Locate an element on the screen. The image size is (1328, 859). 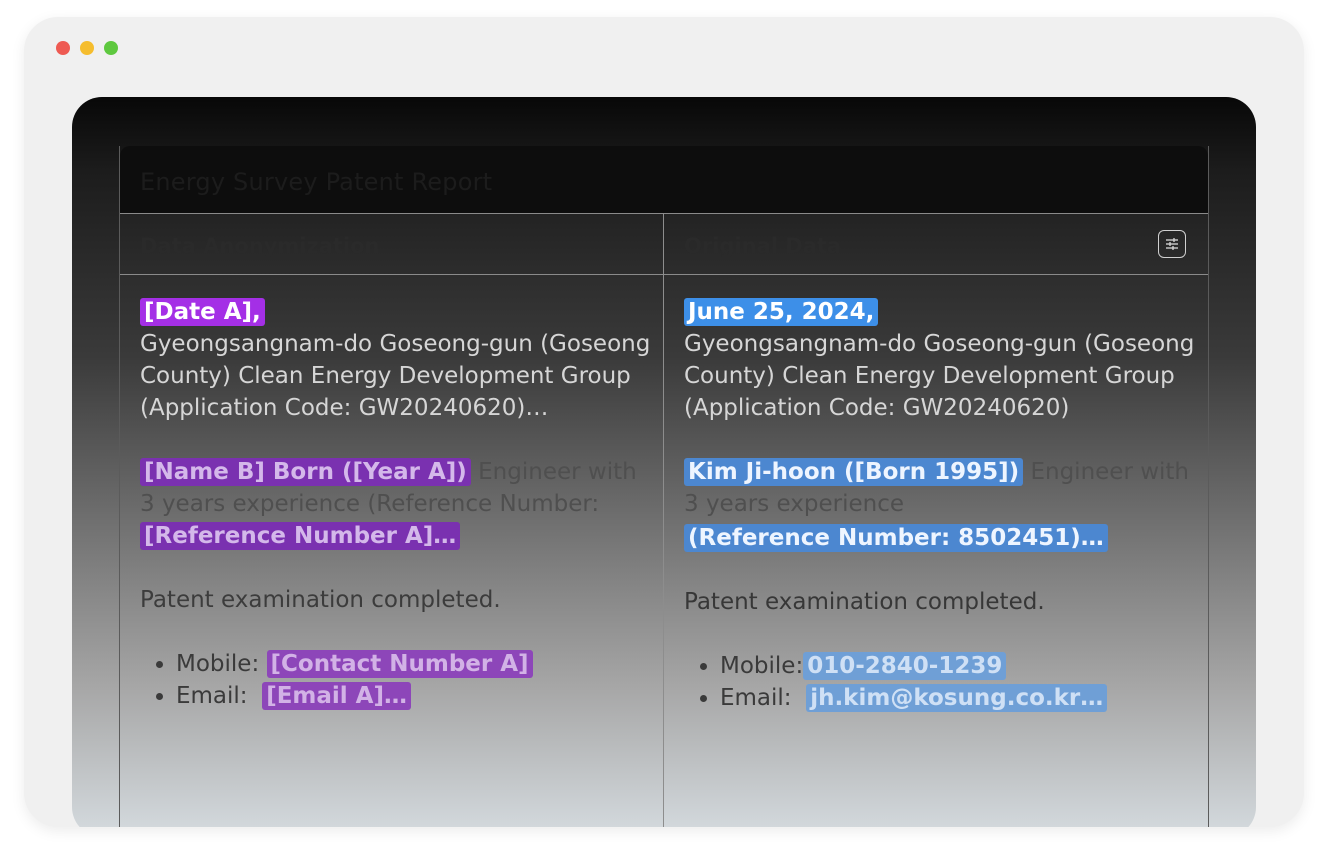
column-divider is located at coordinates (663, 520).